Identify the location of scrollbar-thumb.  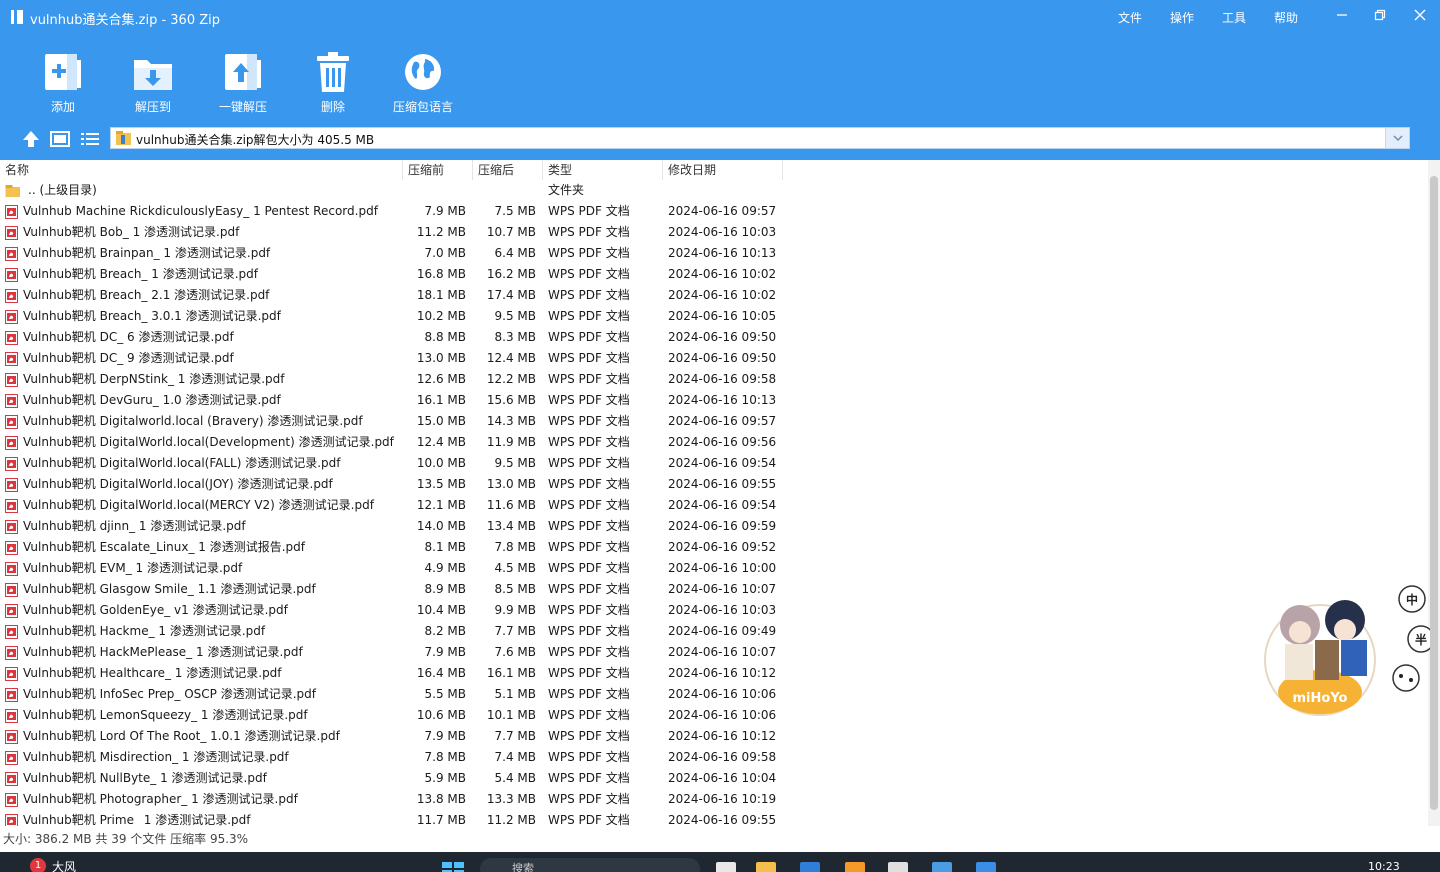
(1434, 493).